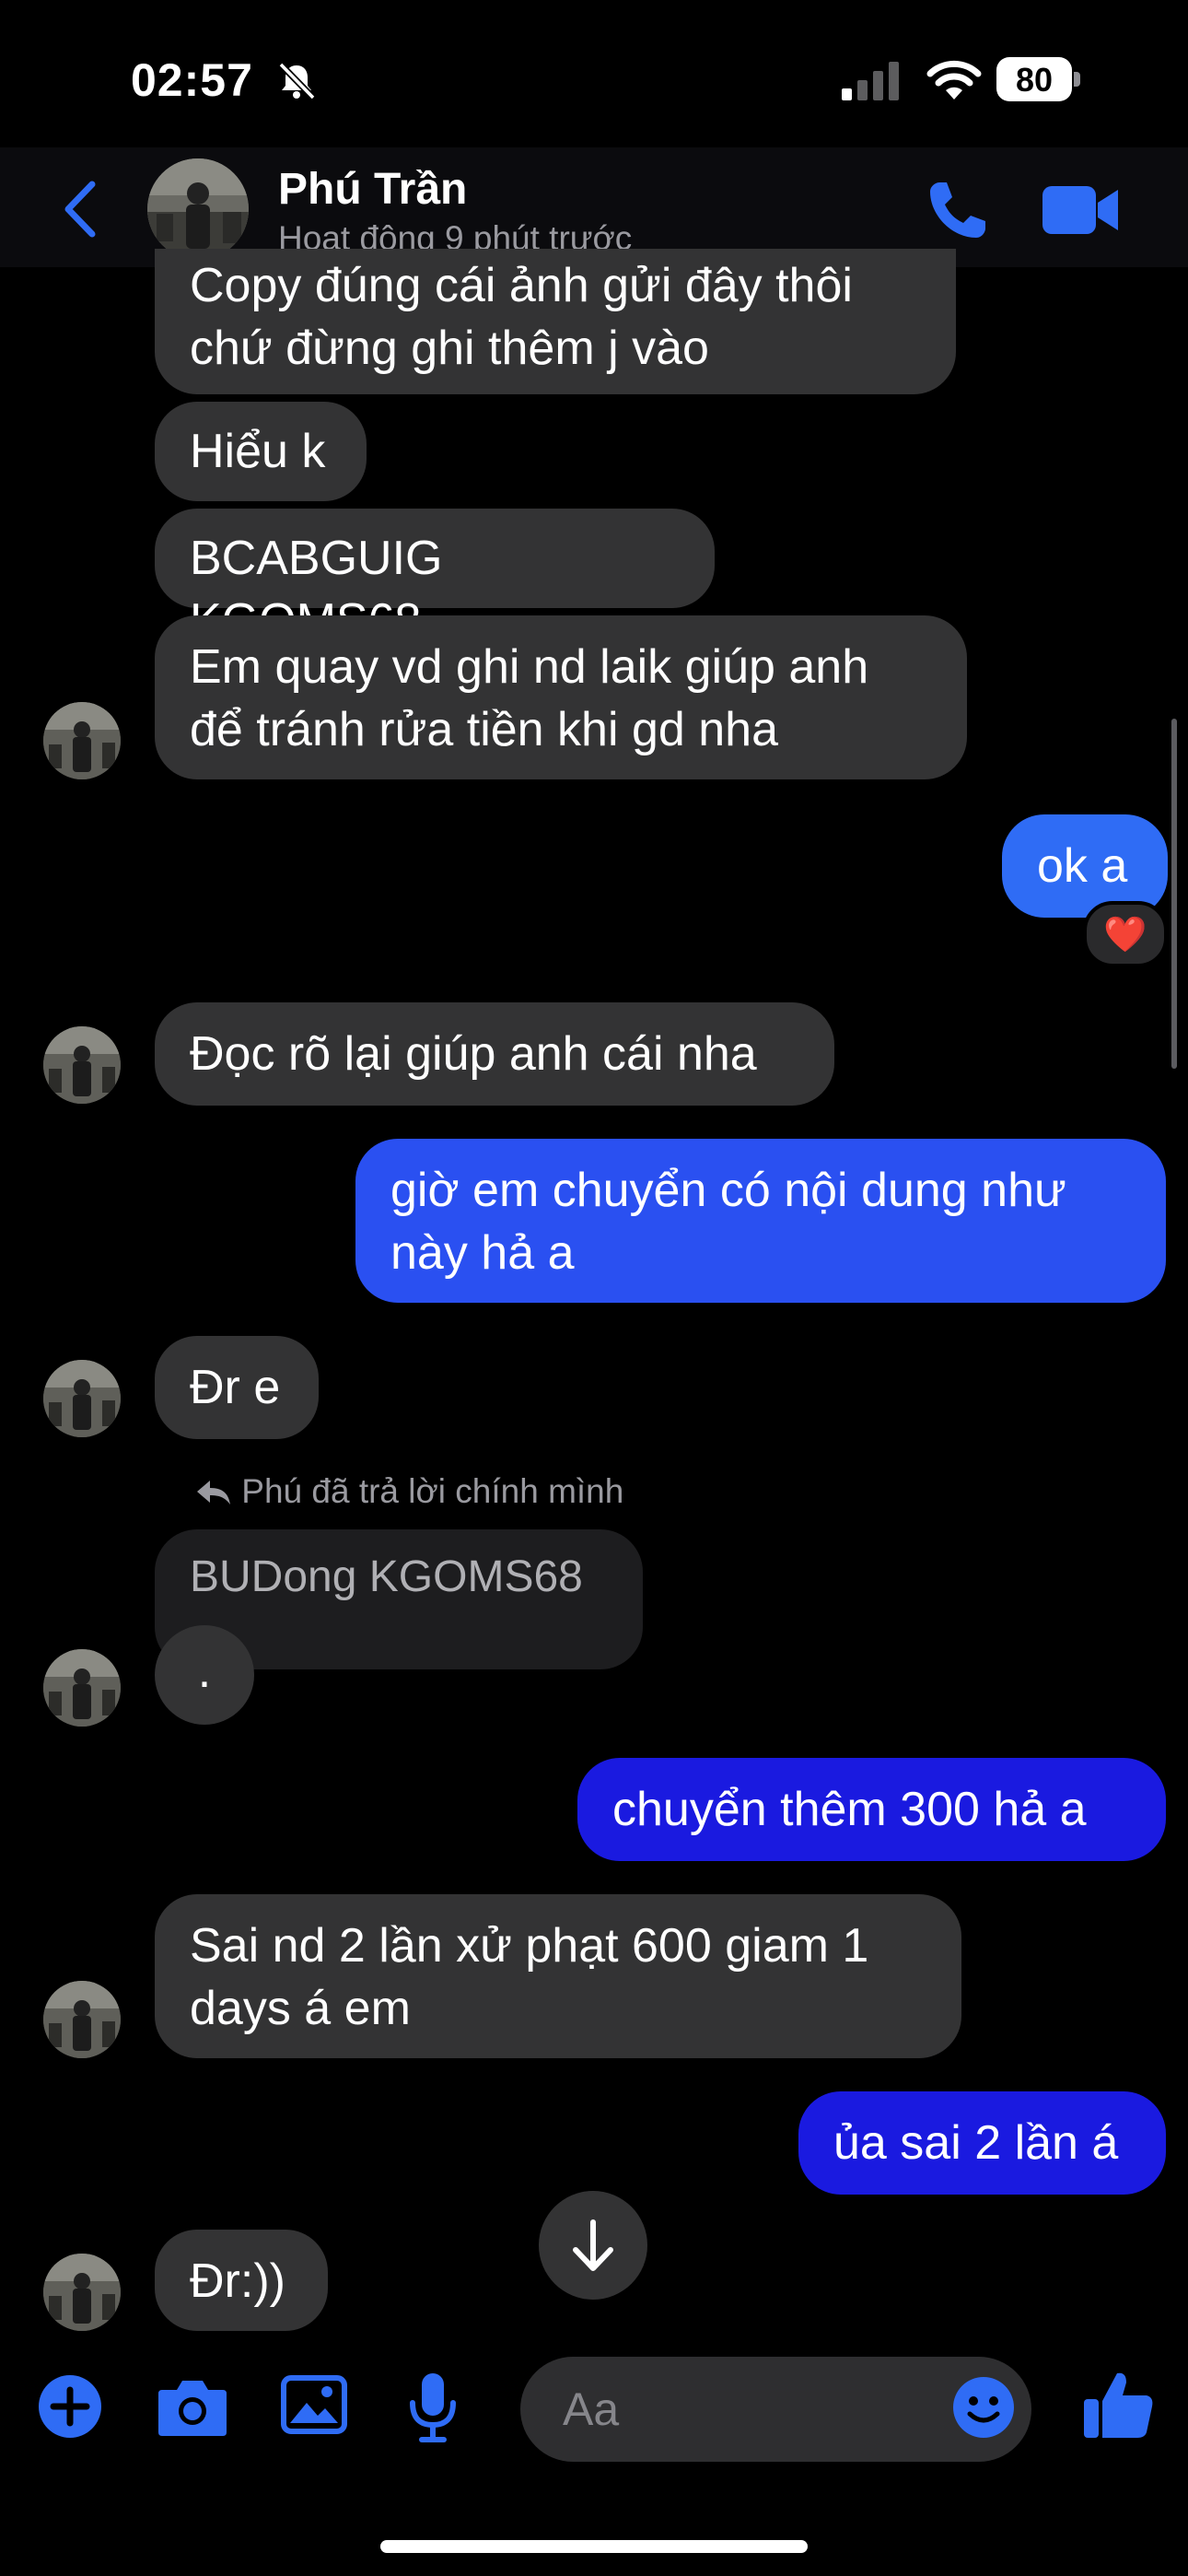 Image resolution: width=1188 pixels, height=2576 pixels. I want to click on message-line: giờ em chuyển có nội dung như, so click(728, 1190).